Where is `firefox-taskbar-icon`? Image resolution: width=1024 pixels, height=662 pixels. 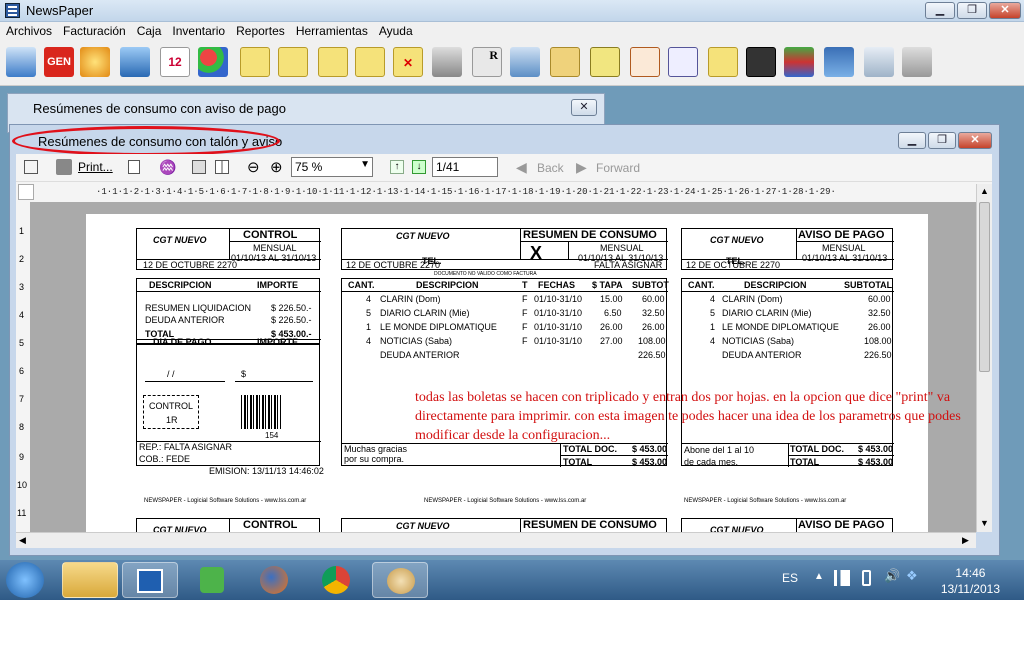
firefox-taskbar-icon is located at coordinates (274, 580).